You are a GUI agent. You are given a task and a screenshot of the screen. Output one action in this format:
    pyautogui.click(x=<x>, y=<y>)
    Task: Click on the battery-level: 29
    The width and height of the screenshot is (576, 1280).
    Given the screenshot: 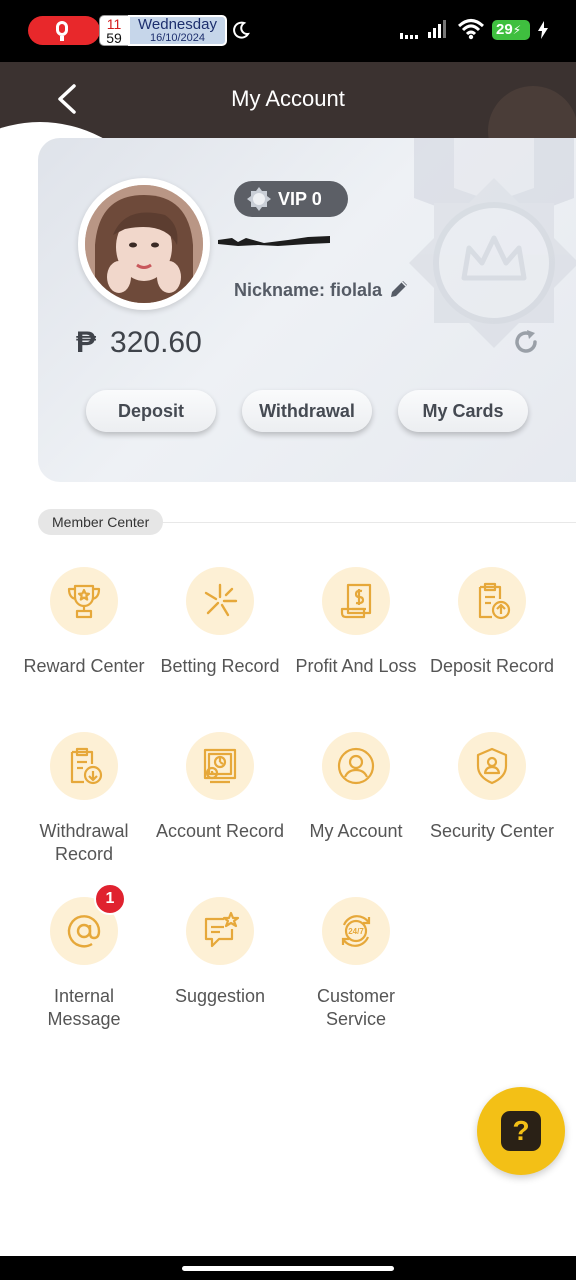 What is the action you would take?
    pyautogui.click(x=504, y=29)
    